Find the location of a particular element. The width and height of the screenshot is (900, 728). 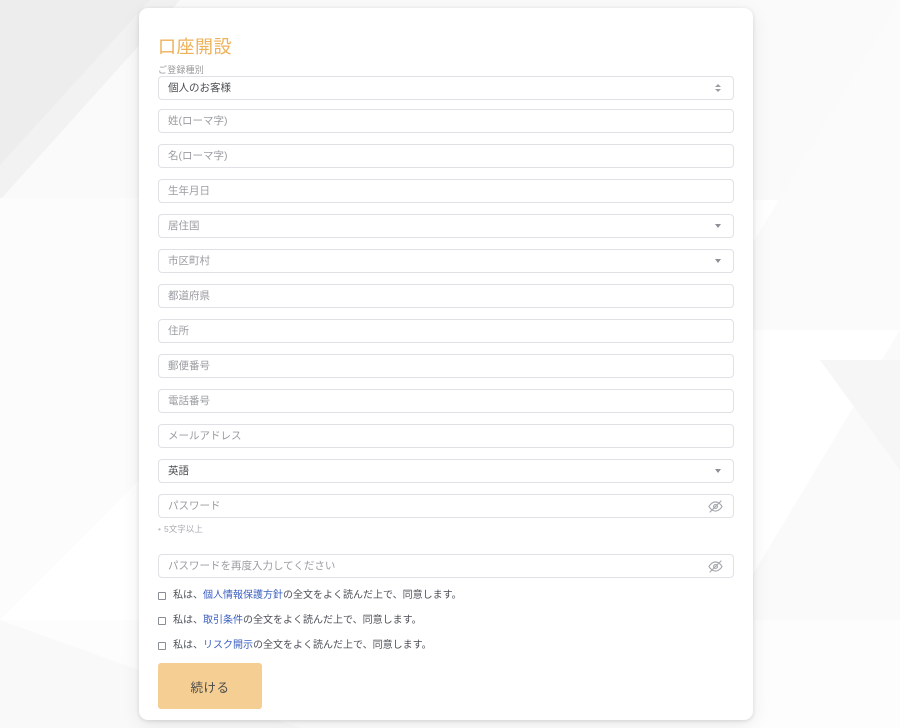

phone-field: 電話番号 is located at coordinates (446, 401).